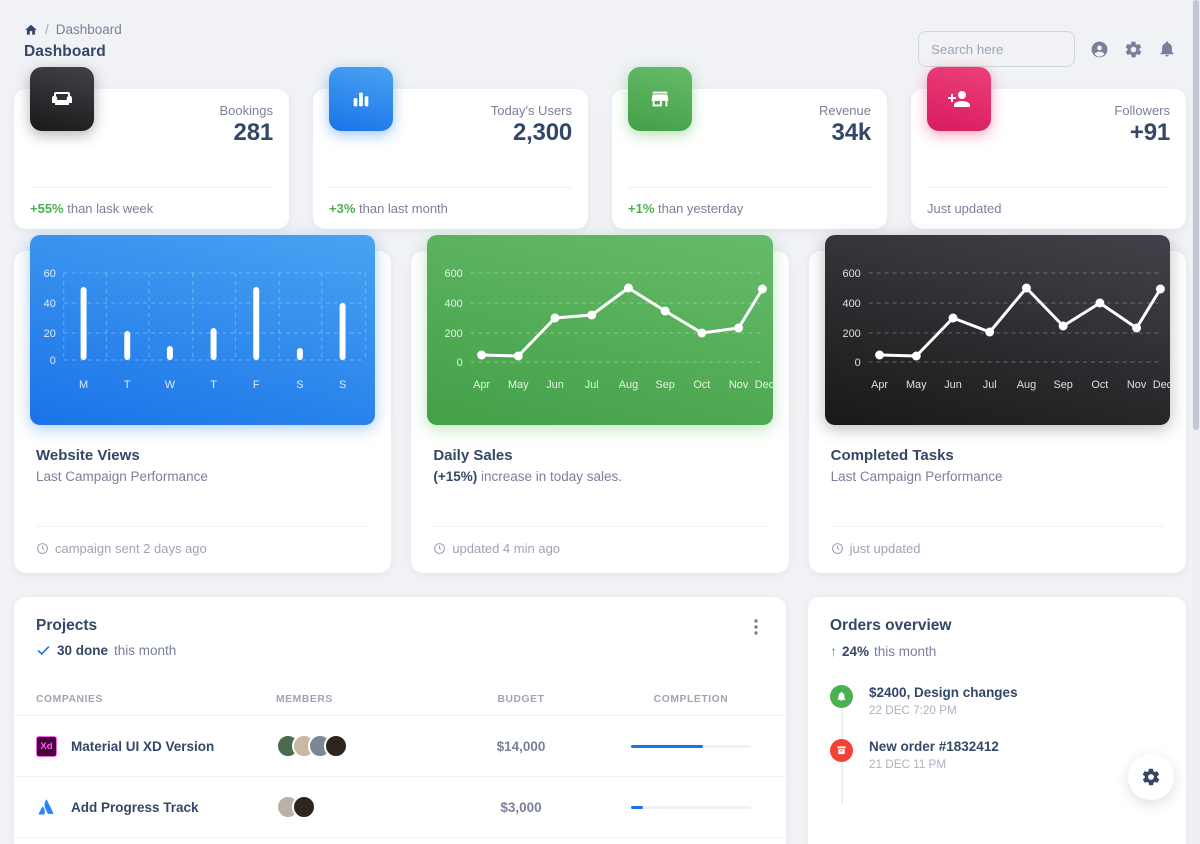  I want to click on chart-footer-text: updated 4 min ago, so click(506, 548).